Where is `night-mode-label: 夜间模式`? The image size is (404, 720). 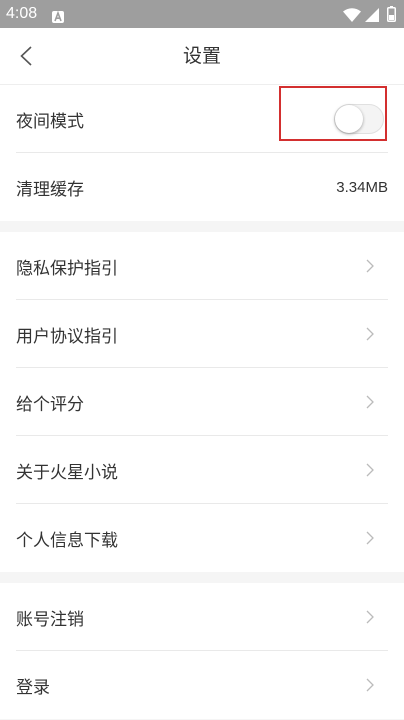
night-mode-label: 夜间模式 is located at coordinates (50, 121).